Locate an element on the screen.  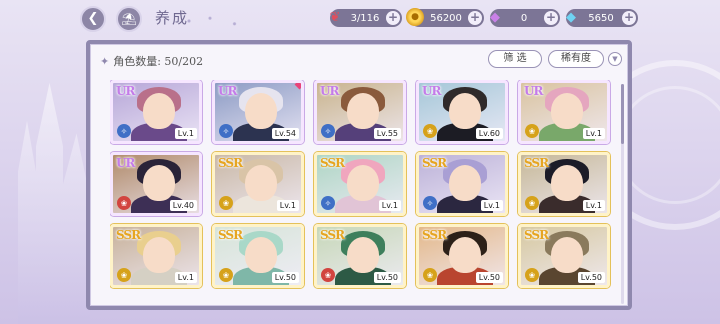
scrollbar is located at coordinates (622, 194).